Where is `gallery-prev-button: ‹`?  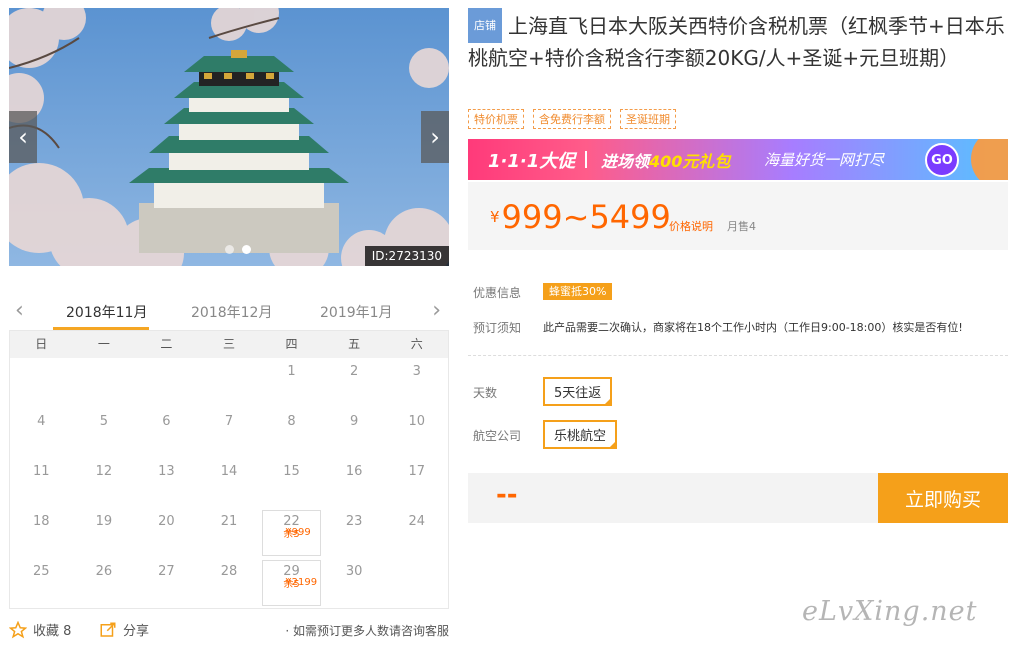
gallery-prev-button: ‹ is located at coordinates (23, 137).